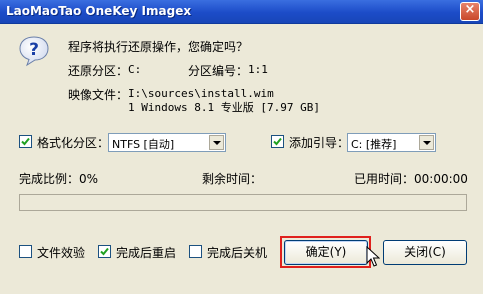  I want to click on elapsed-time: 已用时间：00:00:00, so click(411, 179).